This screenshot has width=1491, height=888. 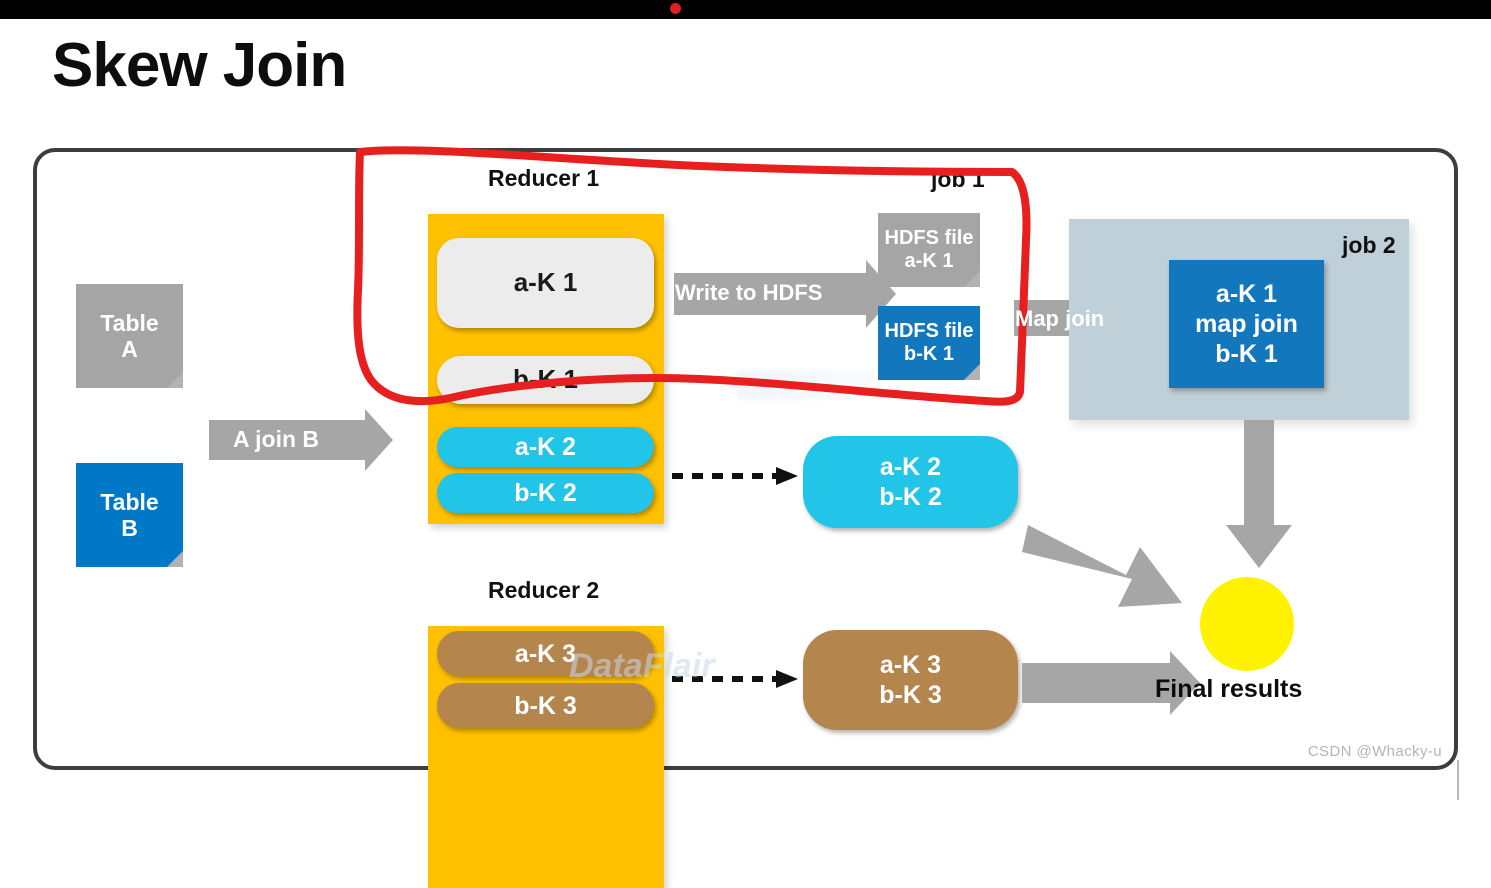 I want to click on write-to-hdfs-label: Write to HDFS, so click(x=749, y=292).